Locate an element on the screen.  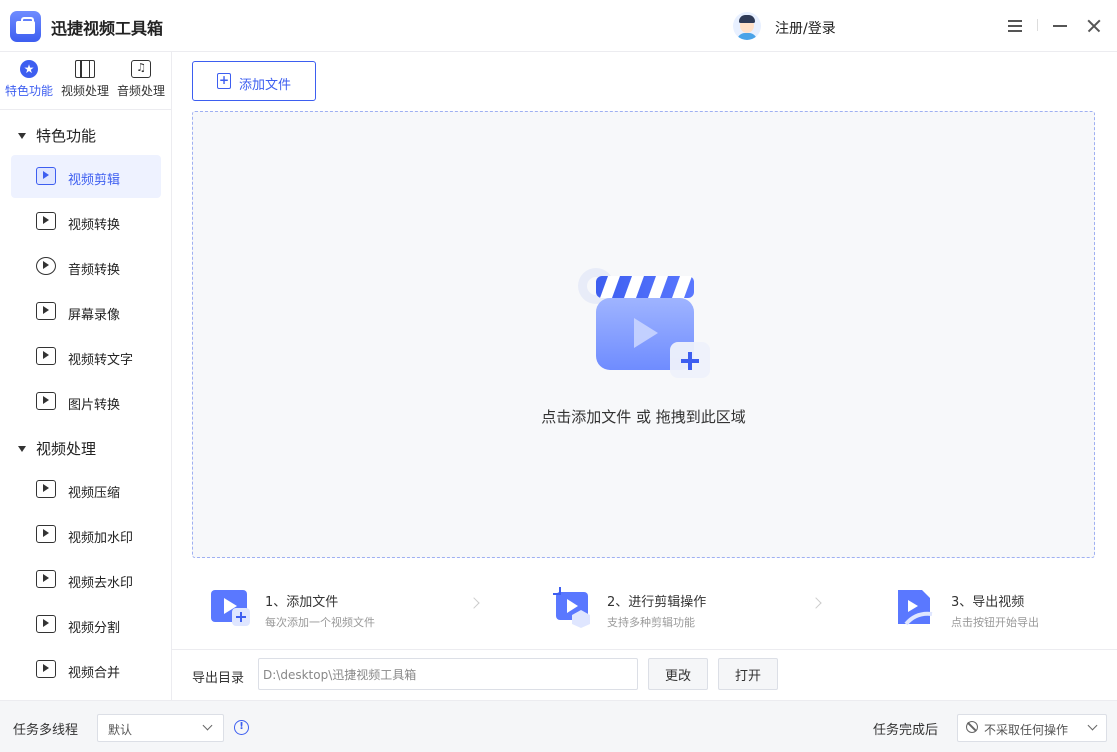
merge-icon is located at coordinates (46, 669).